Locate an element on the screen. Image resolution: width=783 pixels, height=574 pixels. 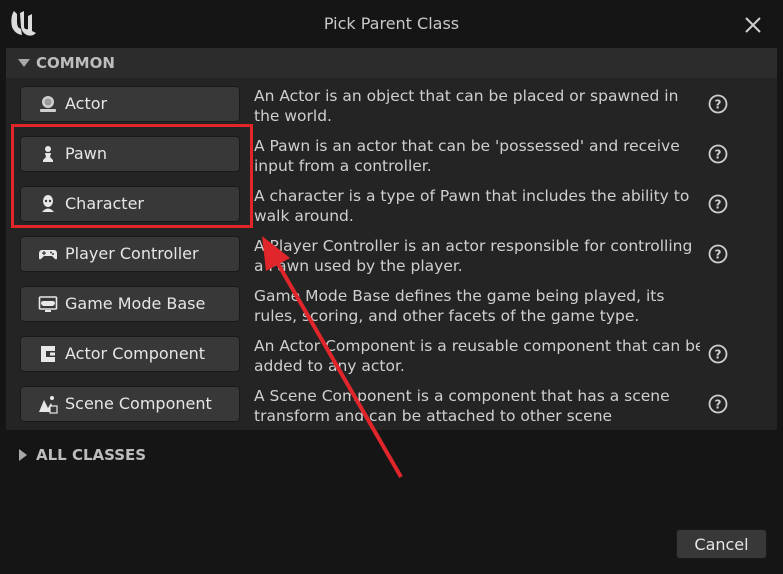
character-description-line2: walk around. is located at coordinates (304, 216).